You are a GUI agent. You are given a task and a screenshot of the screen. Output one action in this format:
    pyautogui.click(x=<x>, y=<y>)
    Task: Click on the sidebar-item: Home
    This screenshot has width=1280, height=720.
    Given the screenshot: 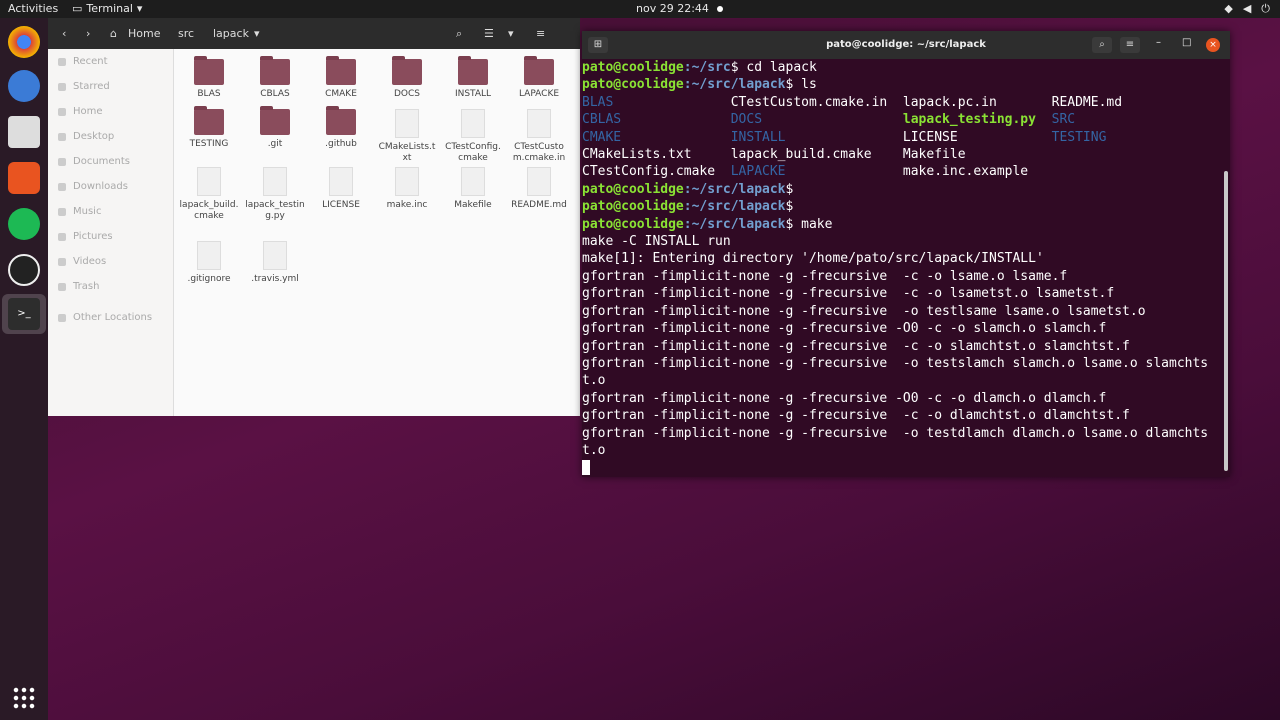 What is the action you would take?
    pyautogui.click(x=110, y=111)
    